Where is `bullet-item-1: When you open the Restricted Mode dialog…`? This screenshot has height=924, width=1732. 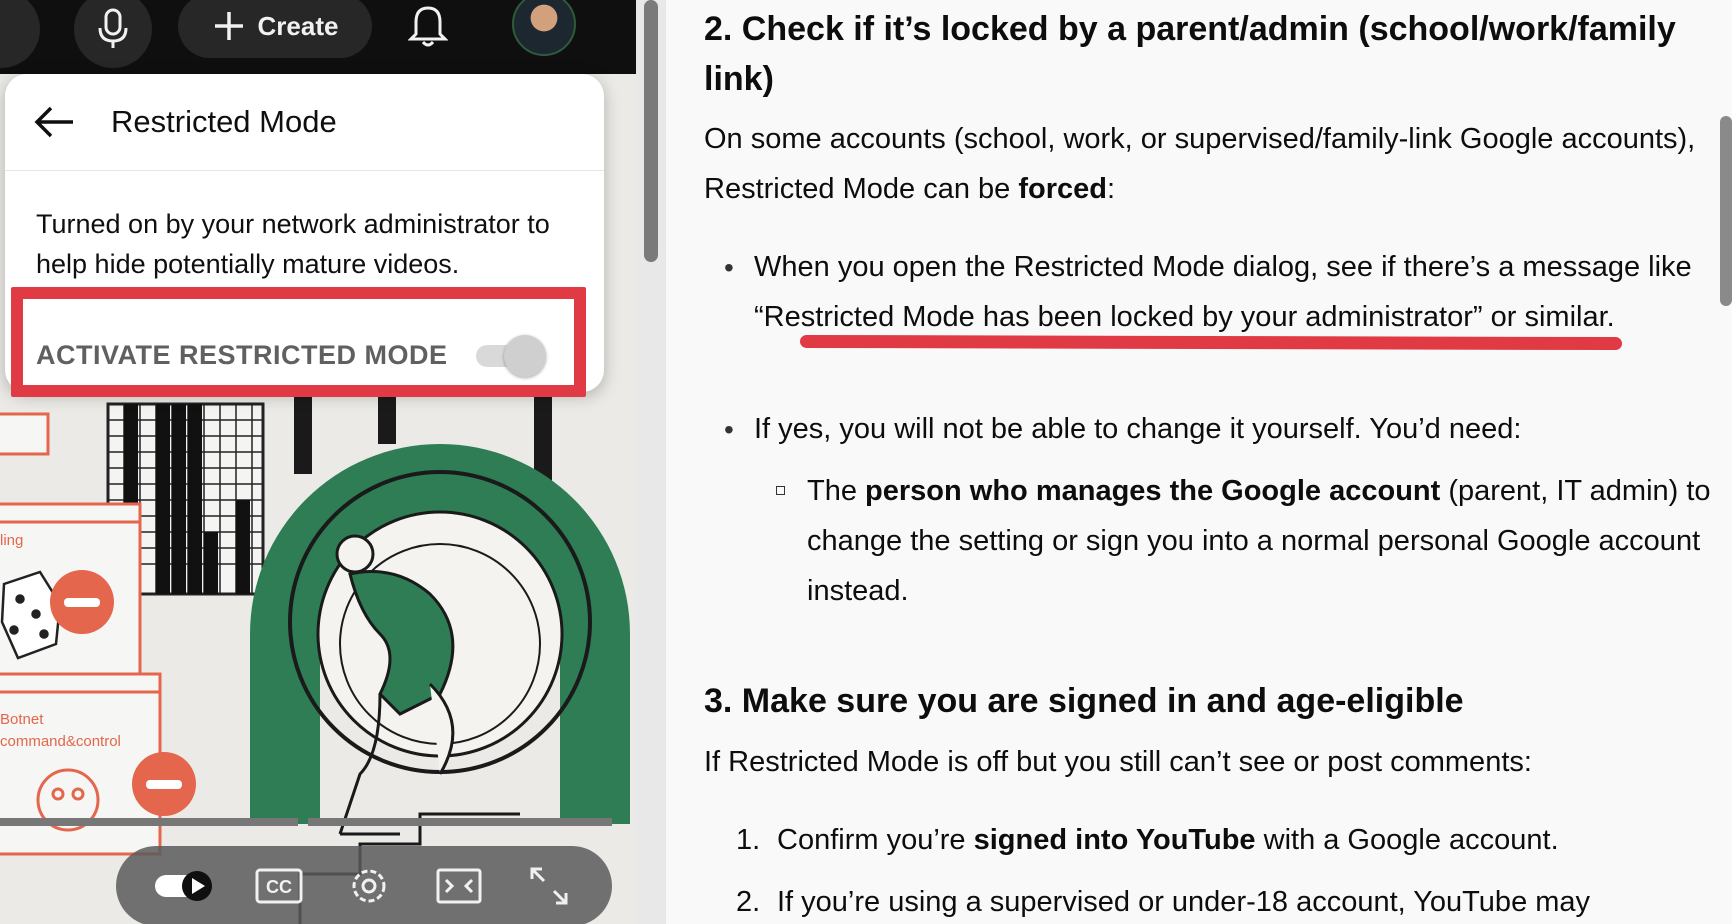 bullet-item-1: When you open the Restricted Mode dialog… is located at coordinates (1223, 292).